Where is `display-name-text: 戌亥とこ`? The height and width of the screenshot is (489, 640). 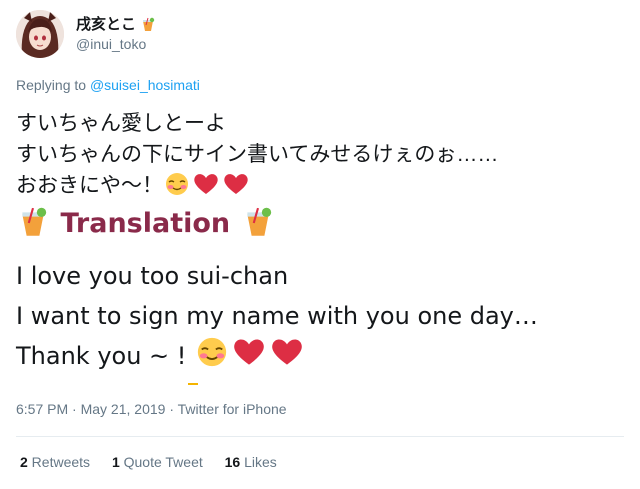
display-name-text: 戌亥とこ is located at coordinates (106, 24).